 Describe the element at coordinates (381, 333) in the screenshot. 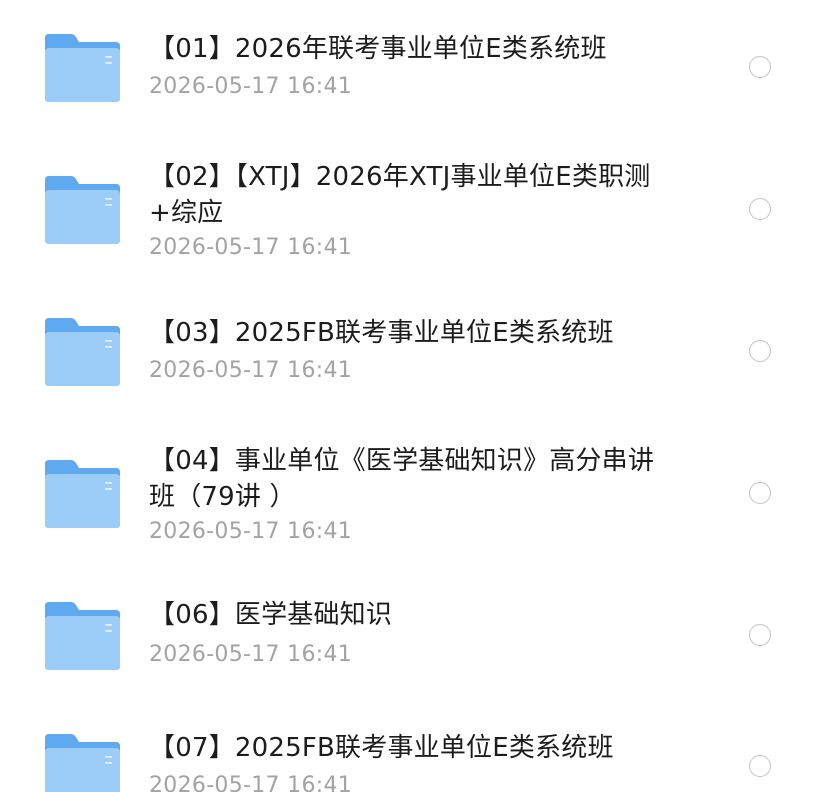

I see `file-name: 【03】2025FB联考事业单位E类系统班` at that location.